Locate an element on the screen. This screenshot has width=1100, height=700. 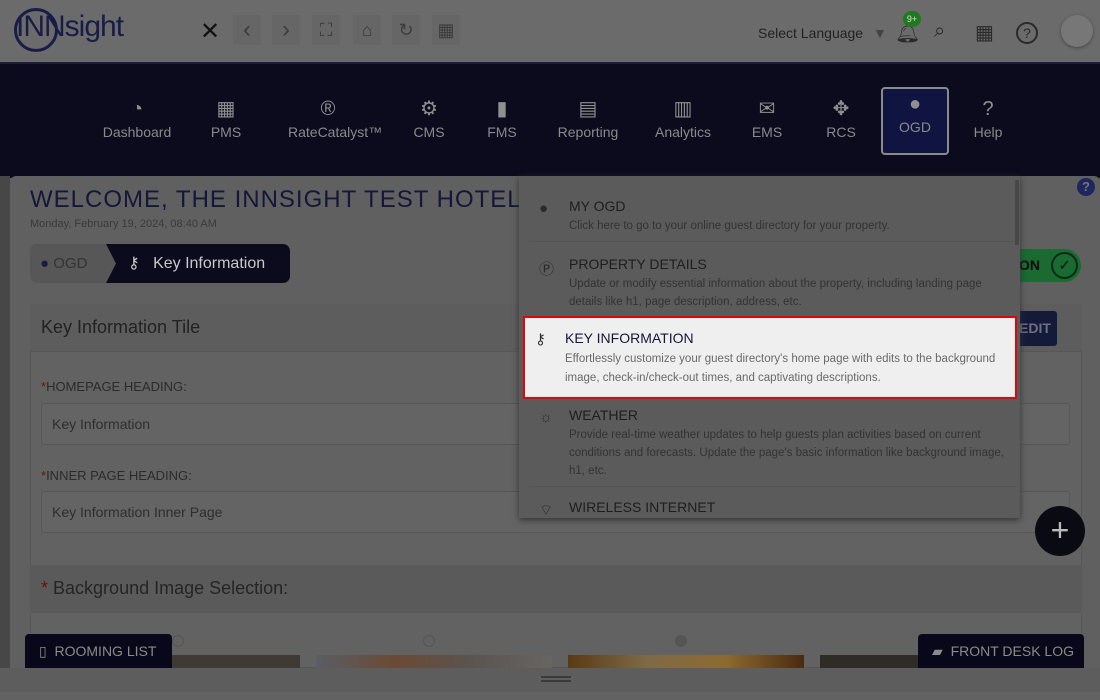
front-desk-log-button: ▰ FRONT DESK LOG is located at coordinates (1001, 651).